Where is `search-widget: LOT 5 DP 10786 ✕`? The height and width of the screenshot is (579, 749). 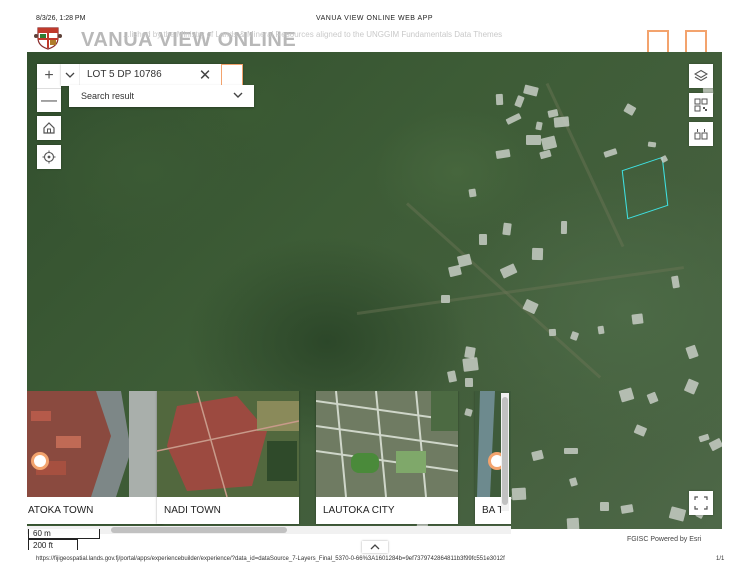 search-widget: LOT 5 DP 10786 ✕ is located at coordinates (152, 75).